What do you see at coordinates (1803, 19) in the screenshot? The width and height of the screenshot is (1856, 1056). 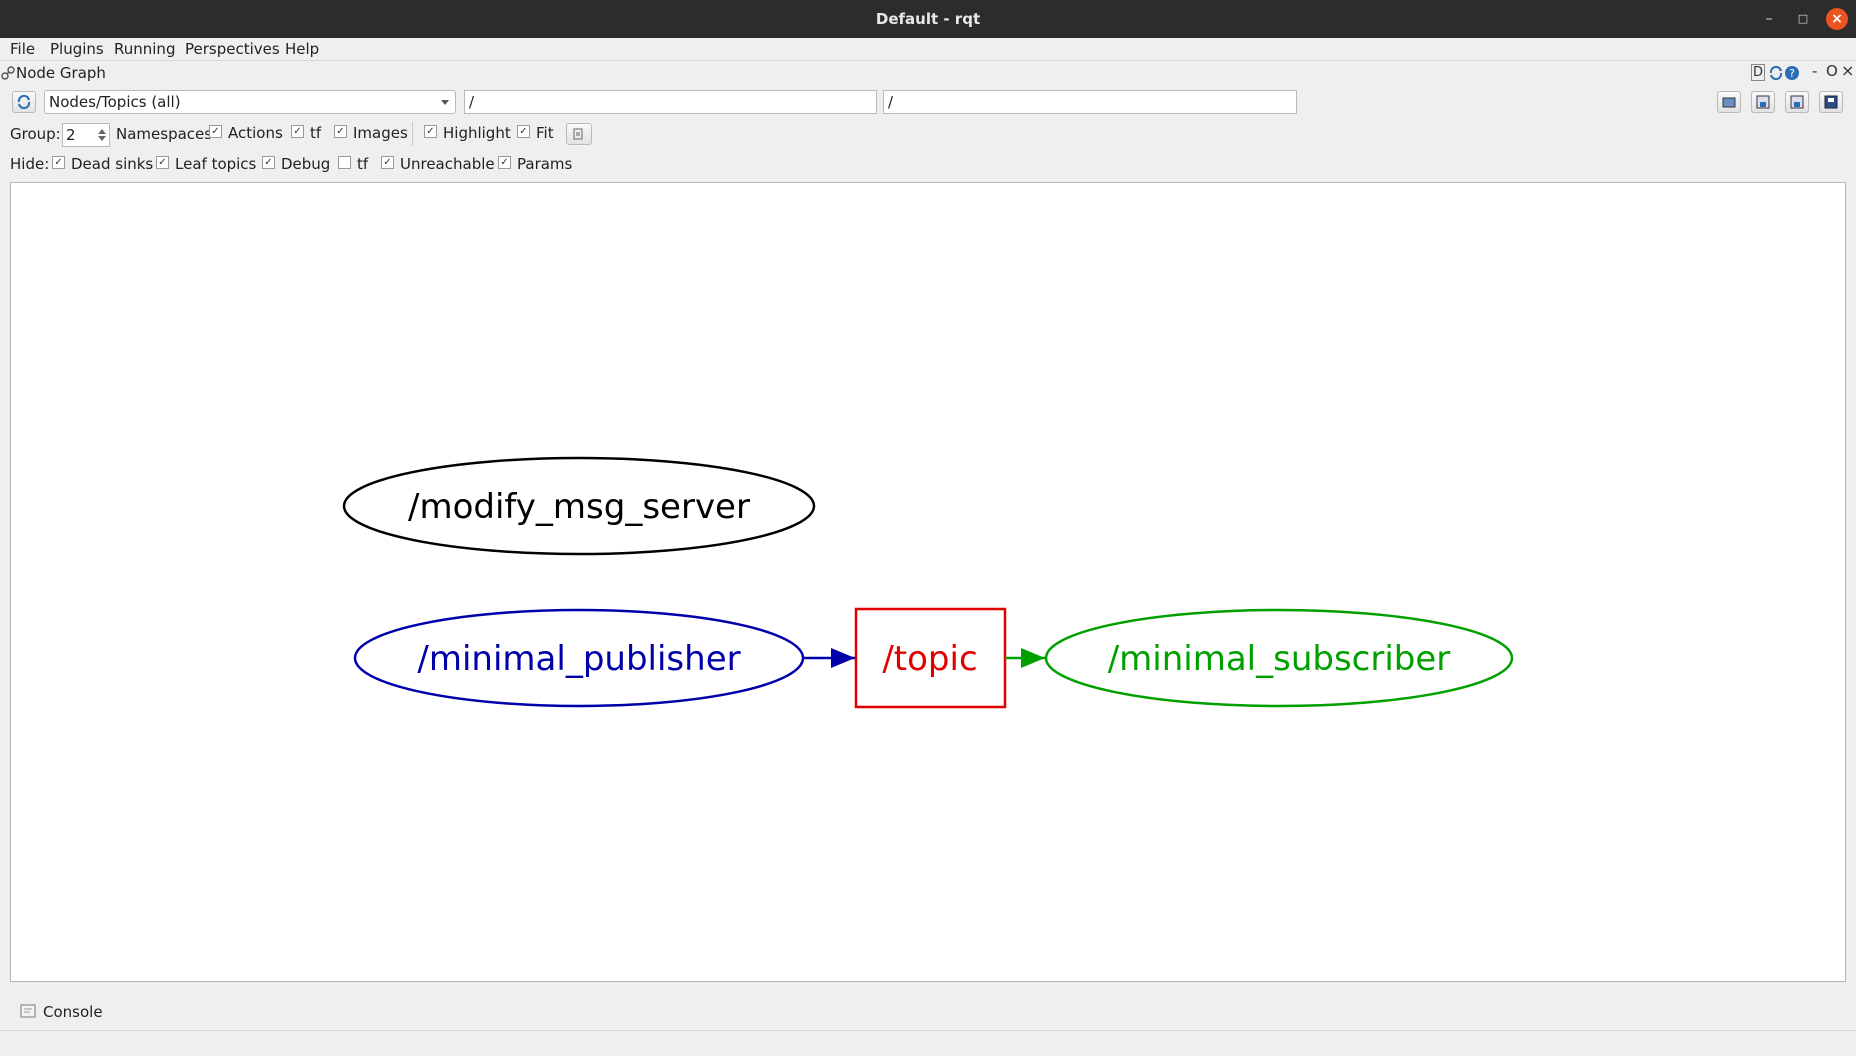 I see `maximize-button: □` at bounding box center [1803, 19].